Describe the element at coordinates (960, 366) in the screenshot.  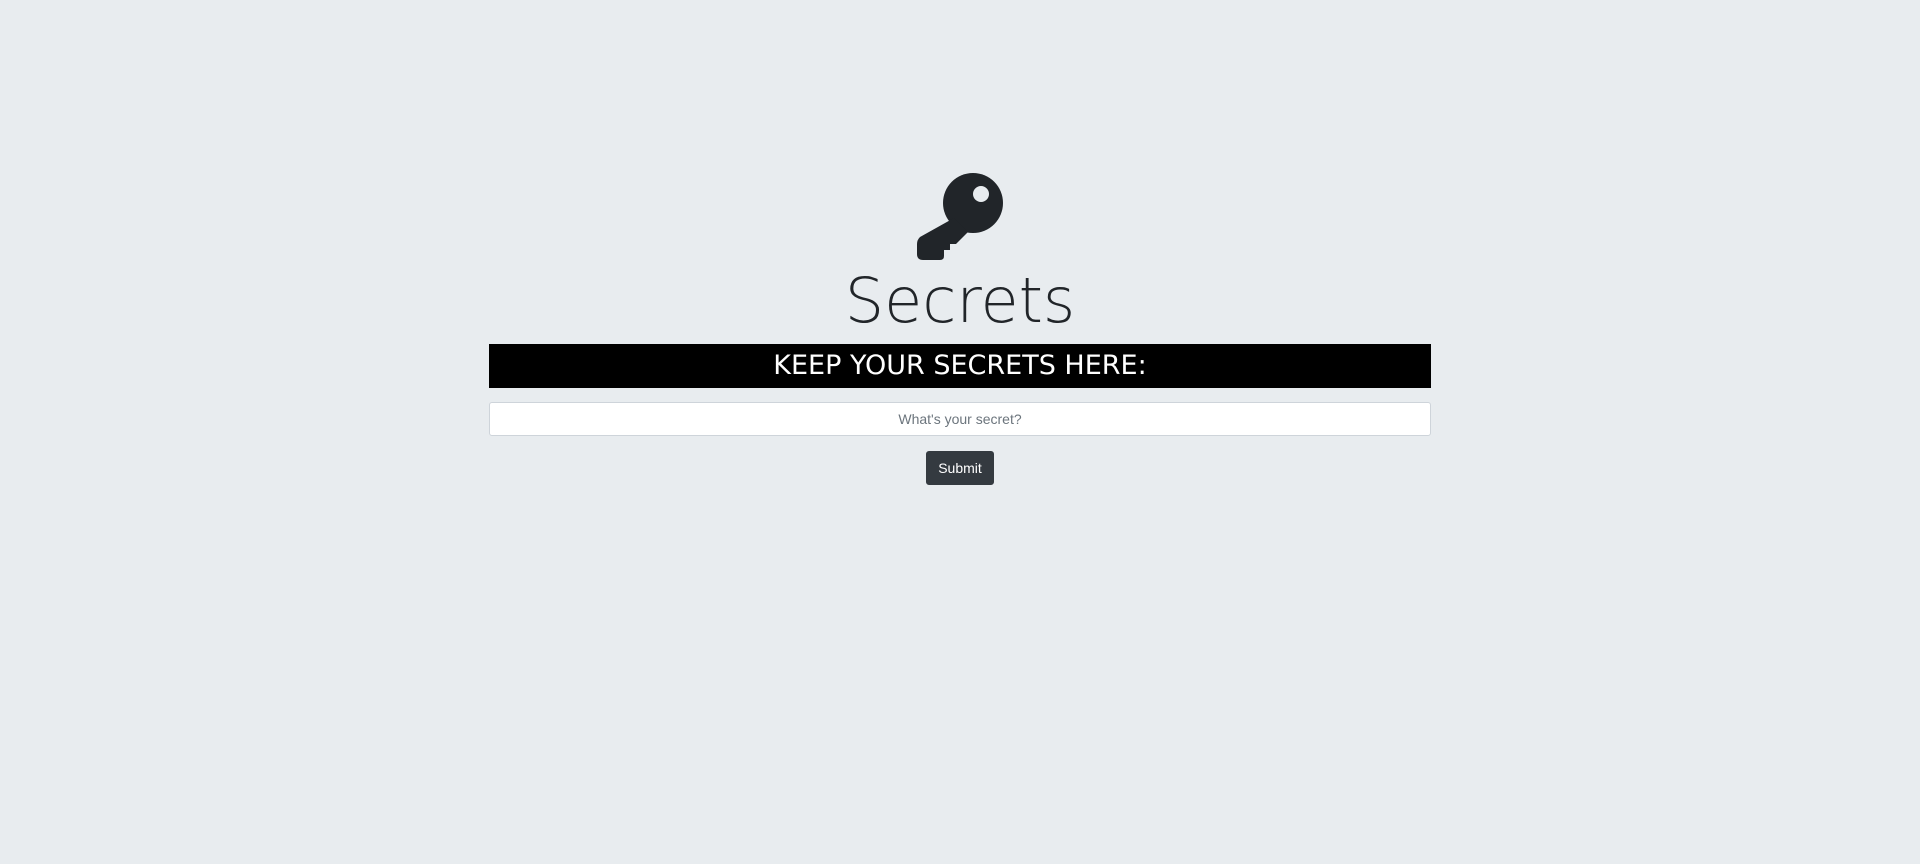
I see `secrets-banner: KEEP YOUR SECRETS HERE:` at that location.